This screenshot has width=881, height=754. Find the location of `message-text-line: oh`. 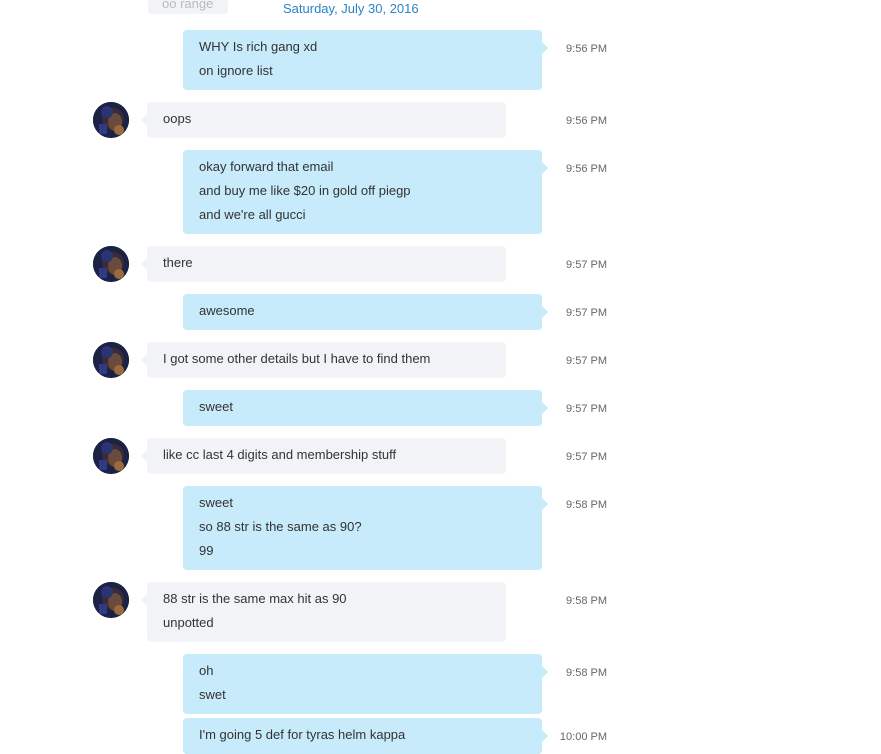

message-text-line: oh is located at coordinates (206, 670).